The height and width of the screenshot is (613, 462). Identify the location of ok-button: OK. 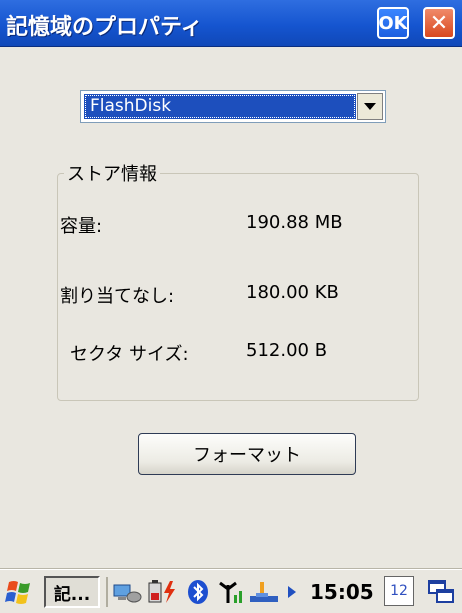
(393, 23).